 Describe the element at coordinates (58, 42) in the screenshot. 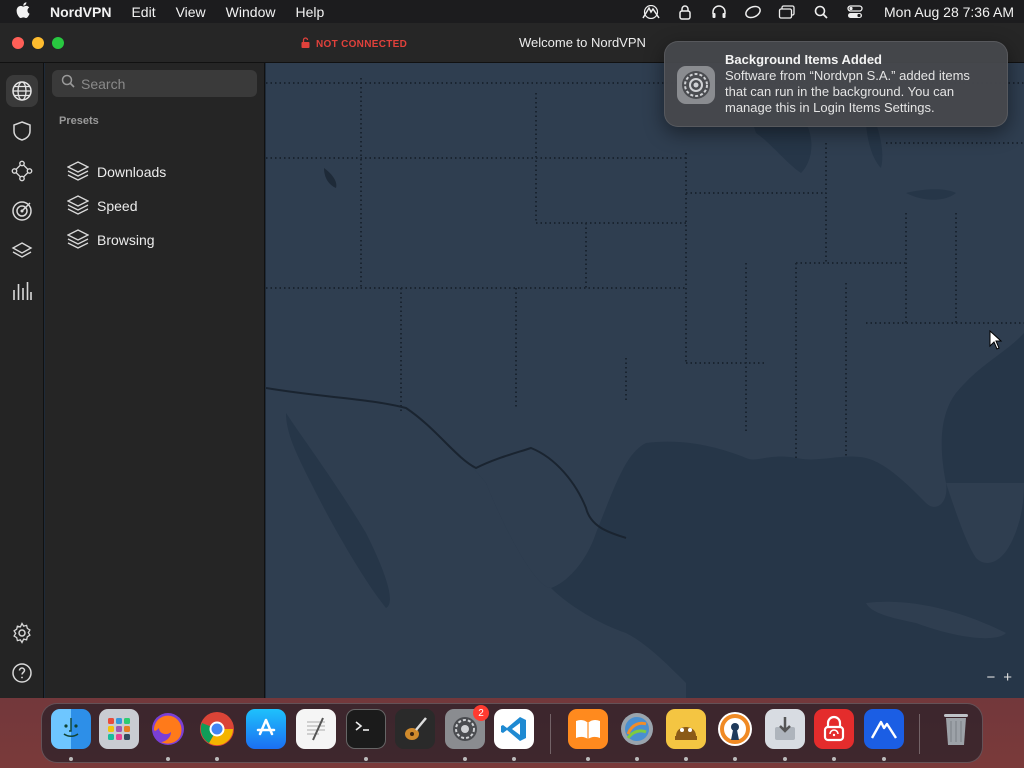

I see `zoom-window-button` at that location.